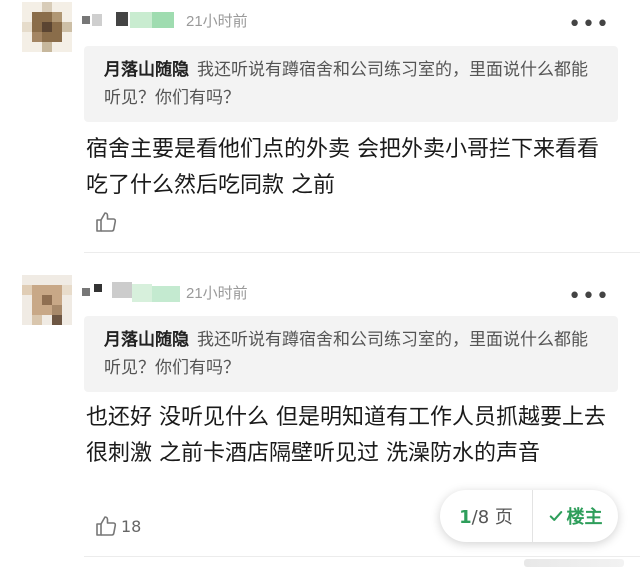 The width and height of the screenshot is (640, 569). Describe the element at coordinates (117, 526) in the screenshot. I see `like-button: 18` at that location.